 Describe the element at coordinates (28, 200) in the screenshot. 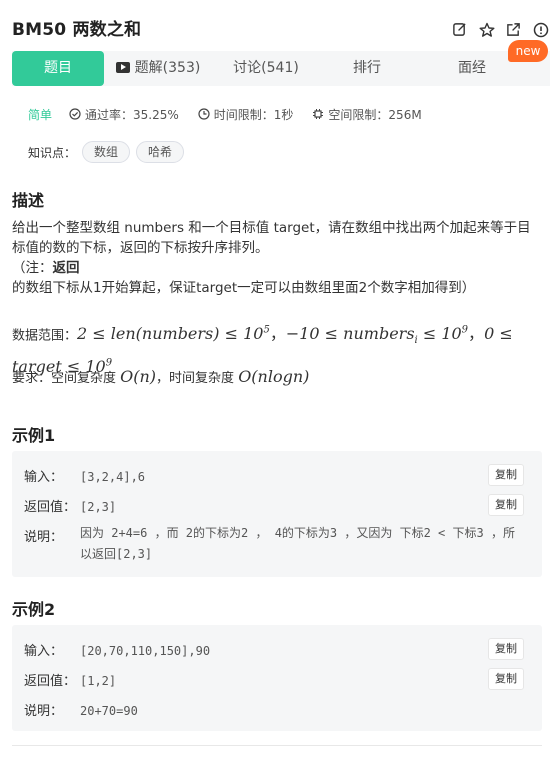

I see `description-heading: 描述` at that location.